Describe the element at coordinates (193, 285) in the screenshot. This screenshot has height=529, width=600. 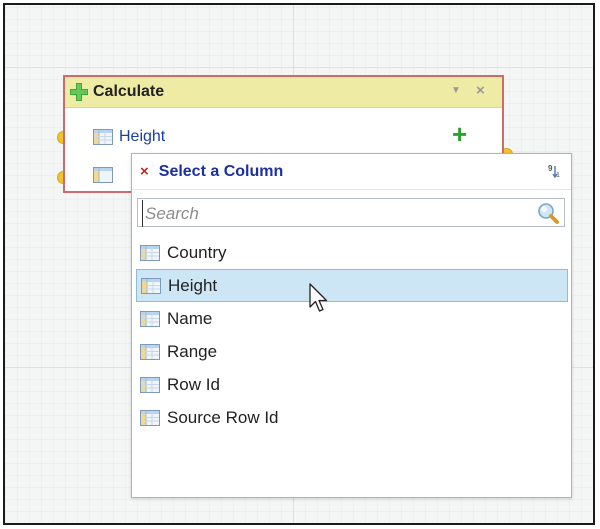
I see `list-item-label: Height` at that location.